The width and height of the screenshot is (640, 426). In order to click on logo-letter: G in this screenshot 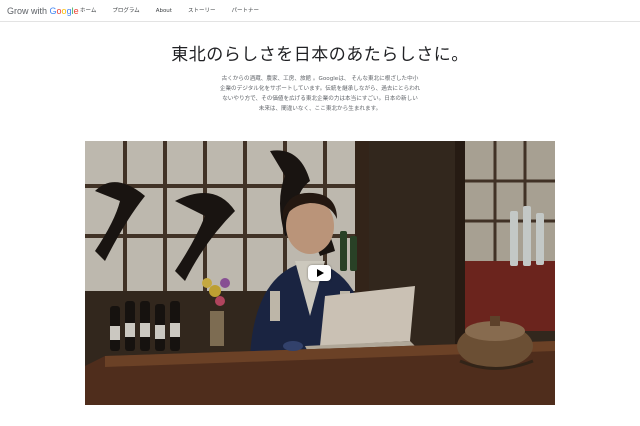, I will do `click(53, 11)`.